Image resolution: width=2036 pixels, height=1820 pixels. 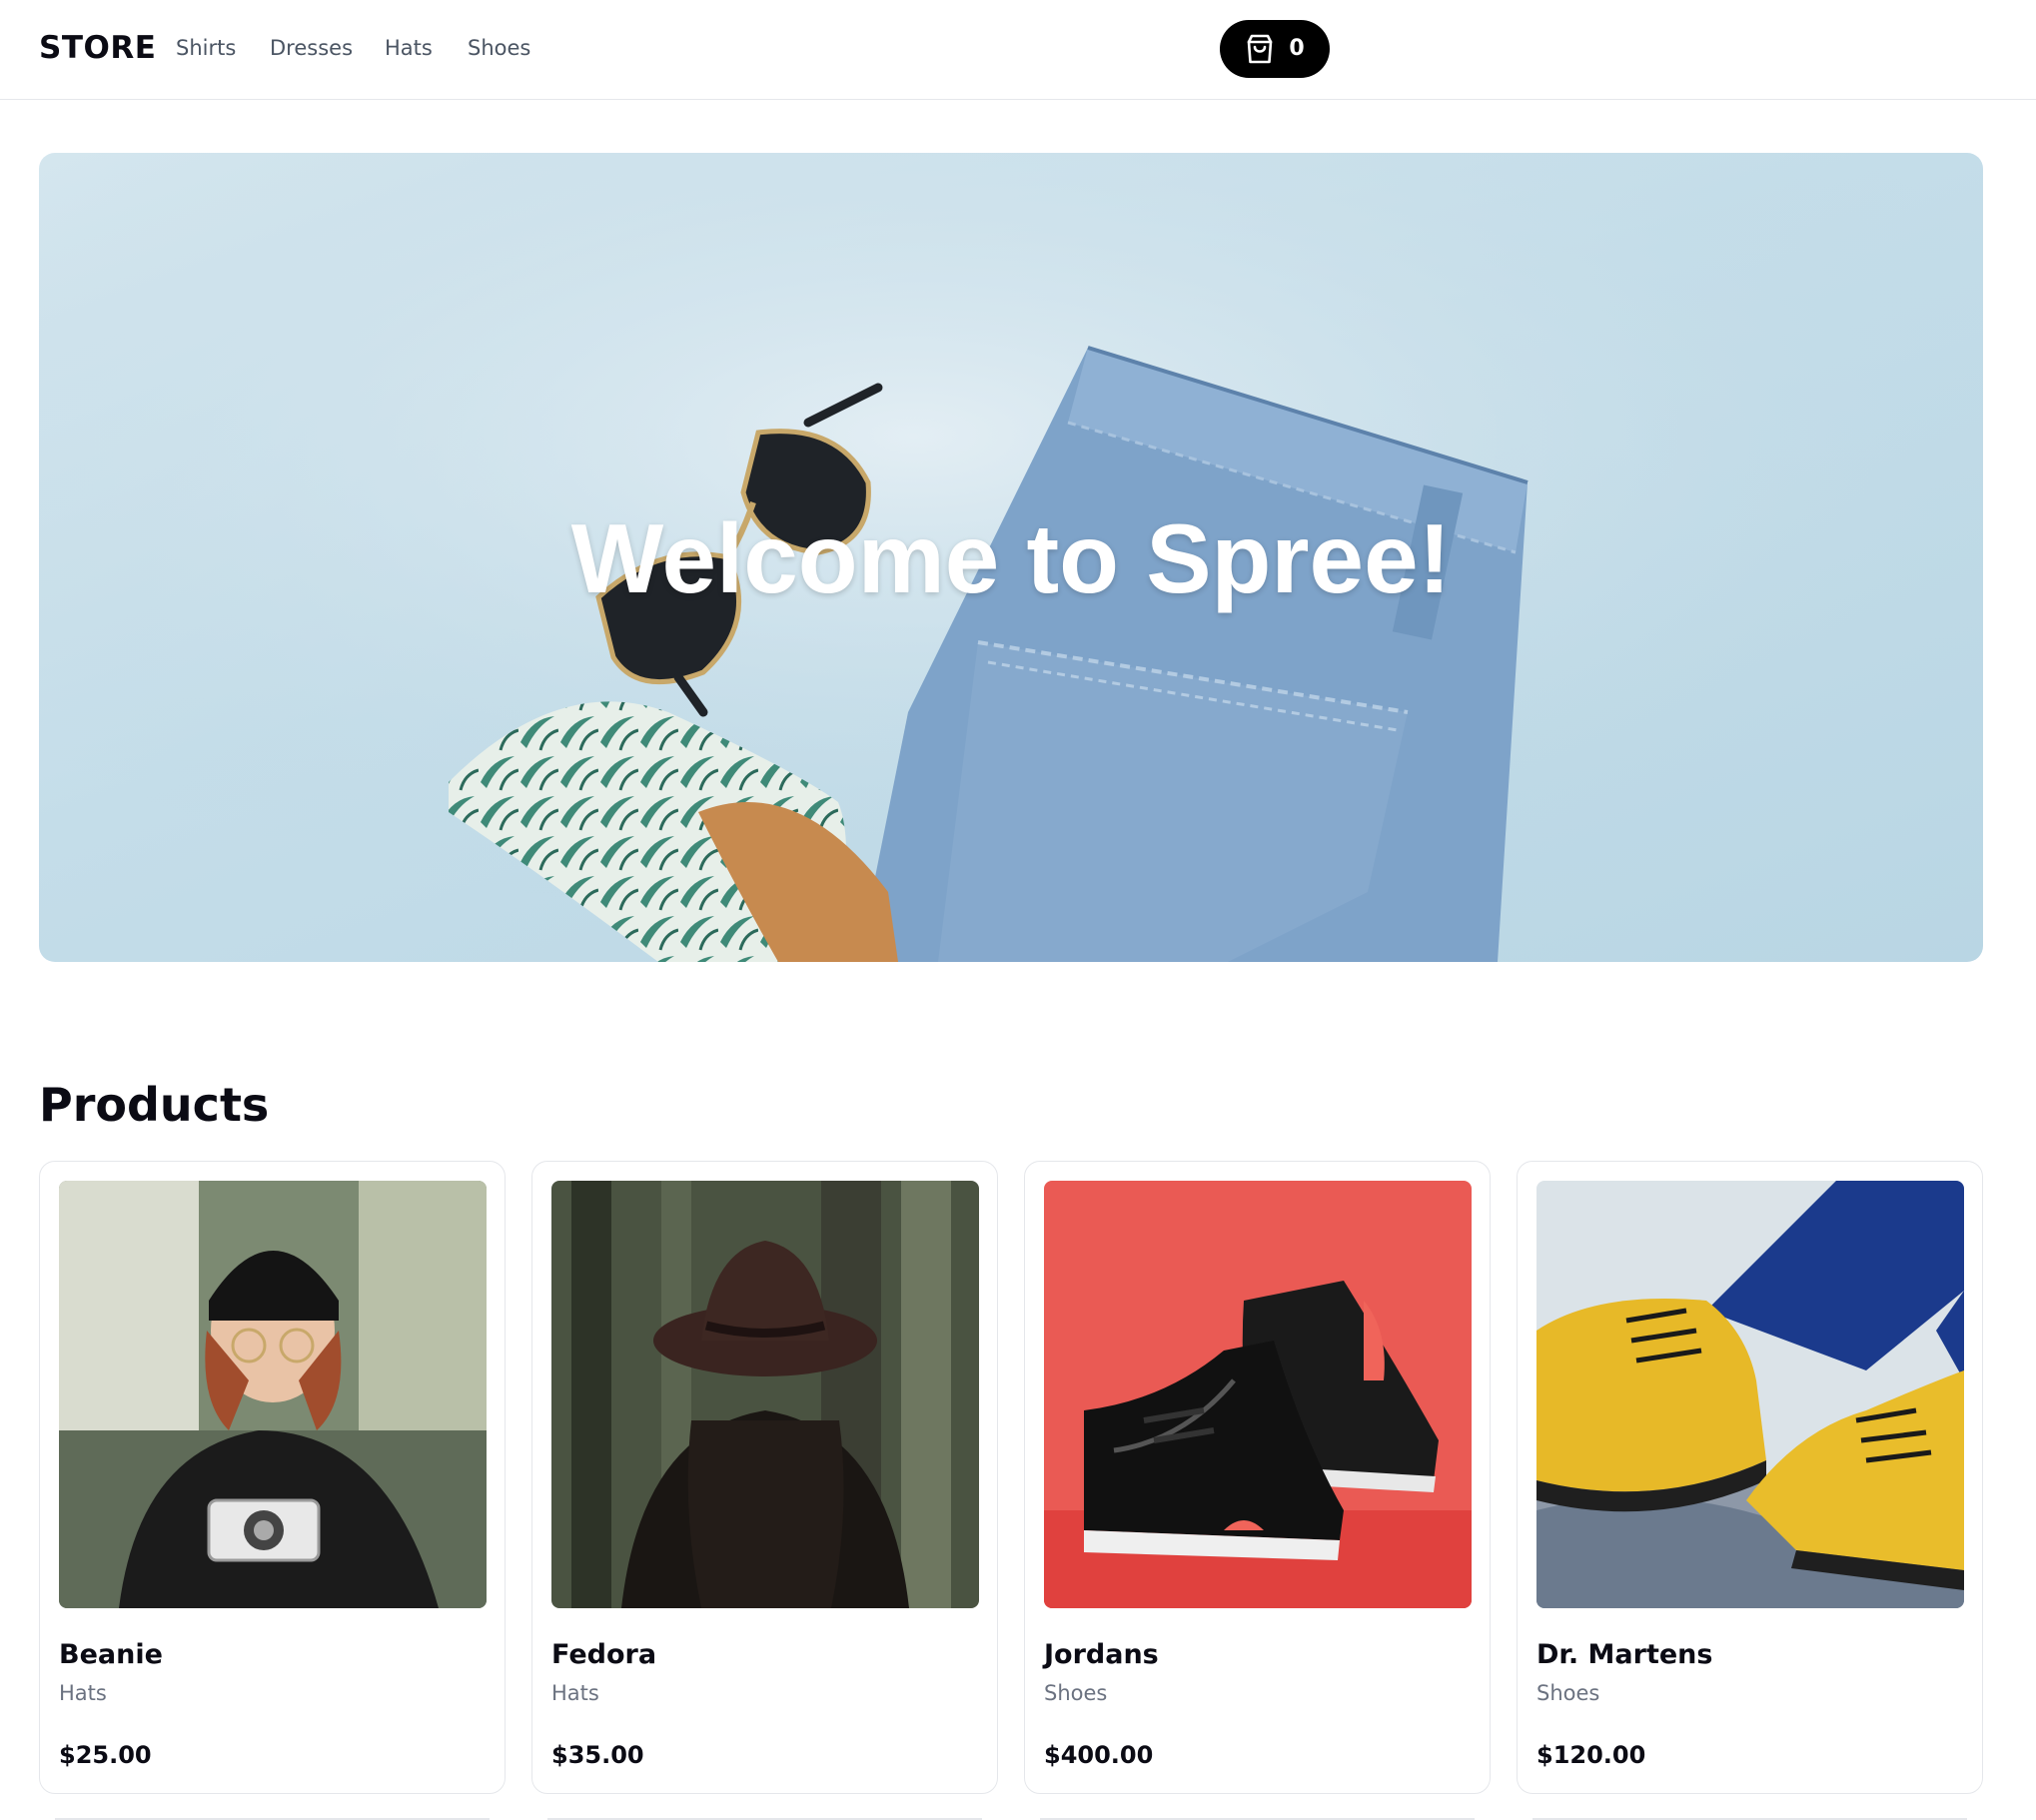 I want to click on product-card-jordans: Jordans Shoes $400.00, so click(x=1257, y=1477).